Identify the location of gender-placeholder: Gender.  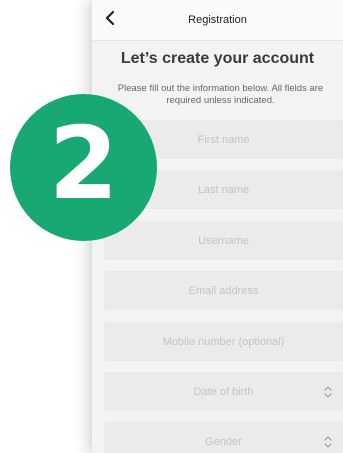
(223, 441).